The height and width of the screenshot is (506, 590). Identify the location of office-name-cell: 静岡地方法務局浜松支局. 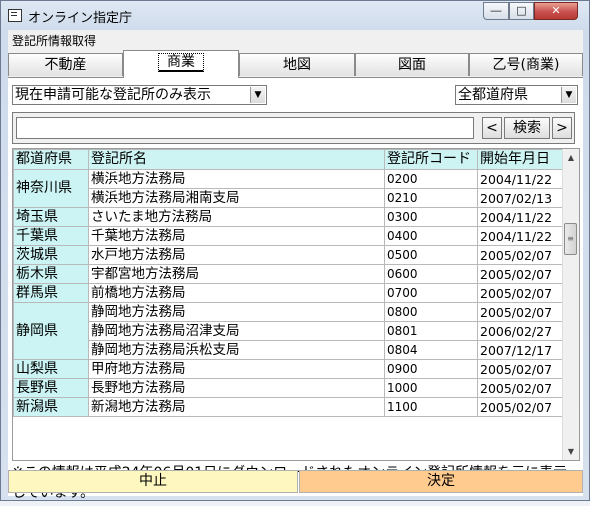
(236, 350).